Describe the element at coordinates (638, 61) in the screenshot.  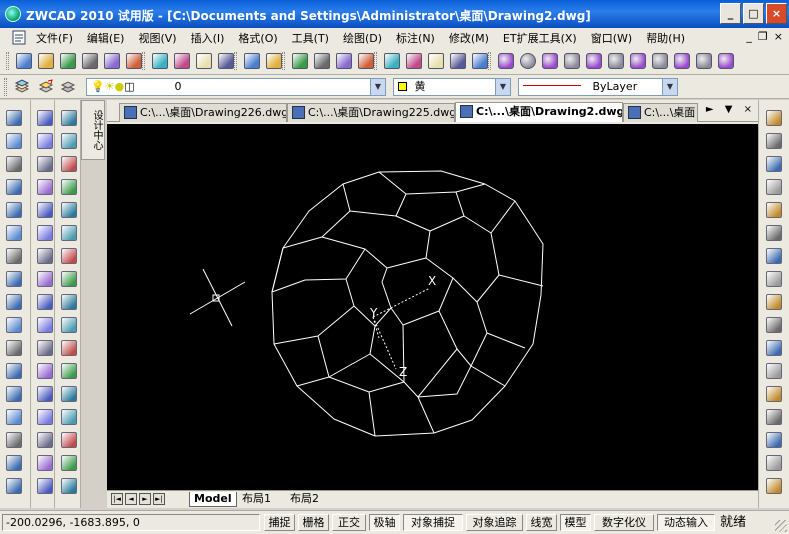
I see `revolve-icon` at that location.